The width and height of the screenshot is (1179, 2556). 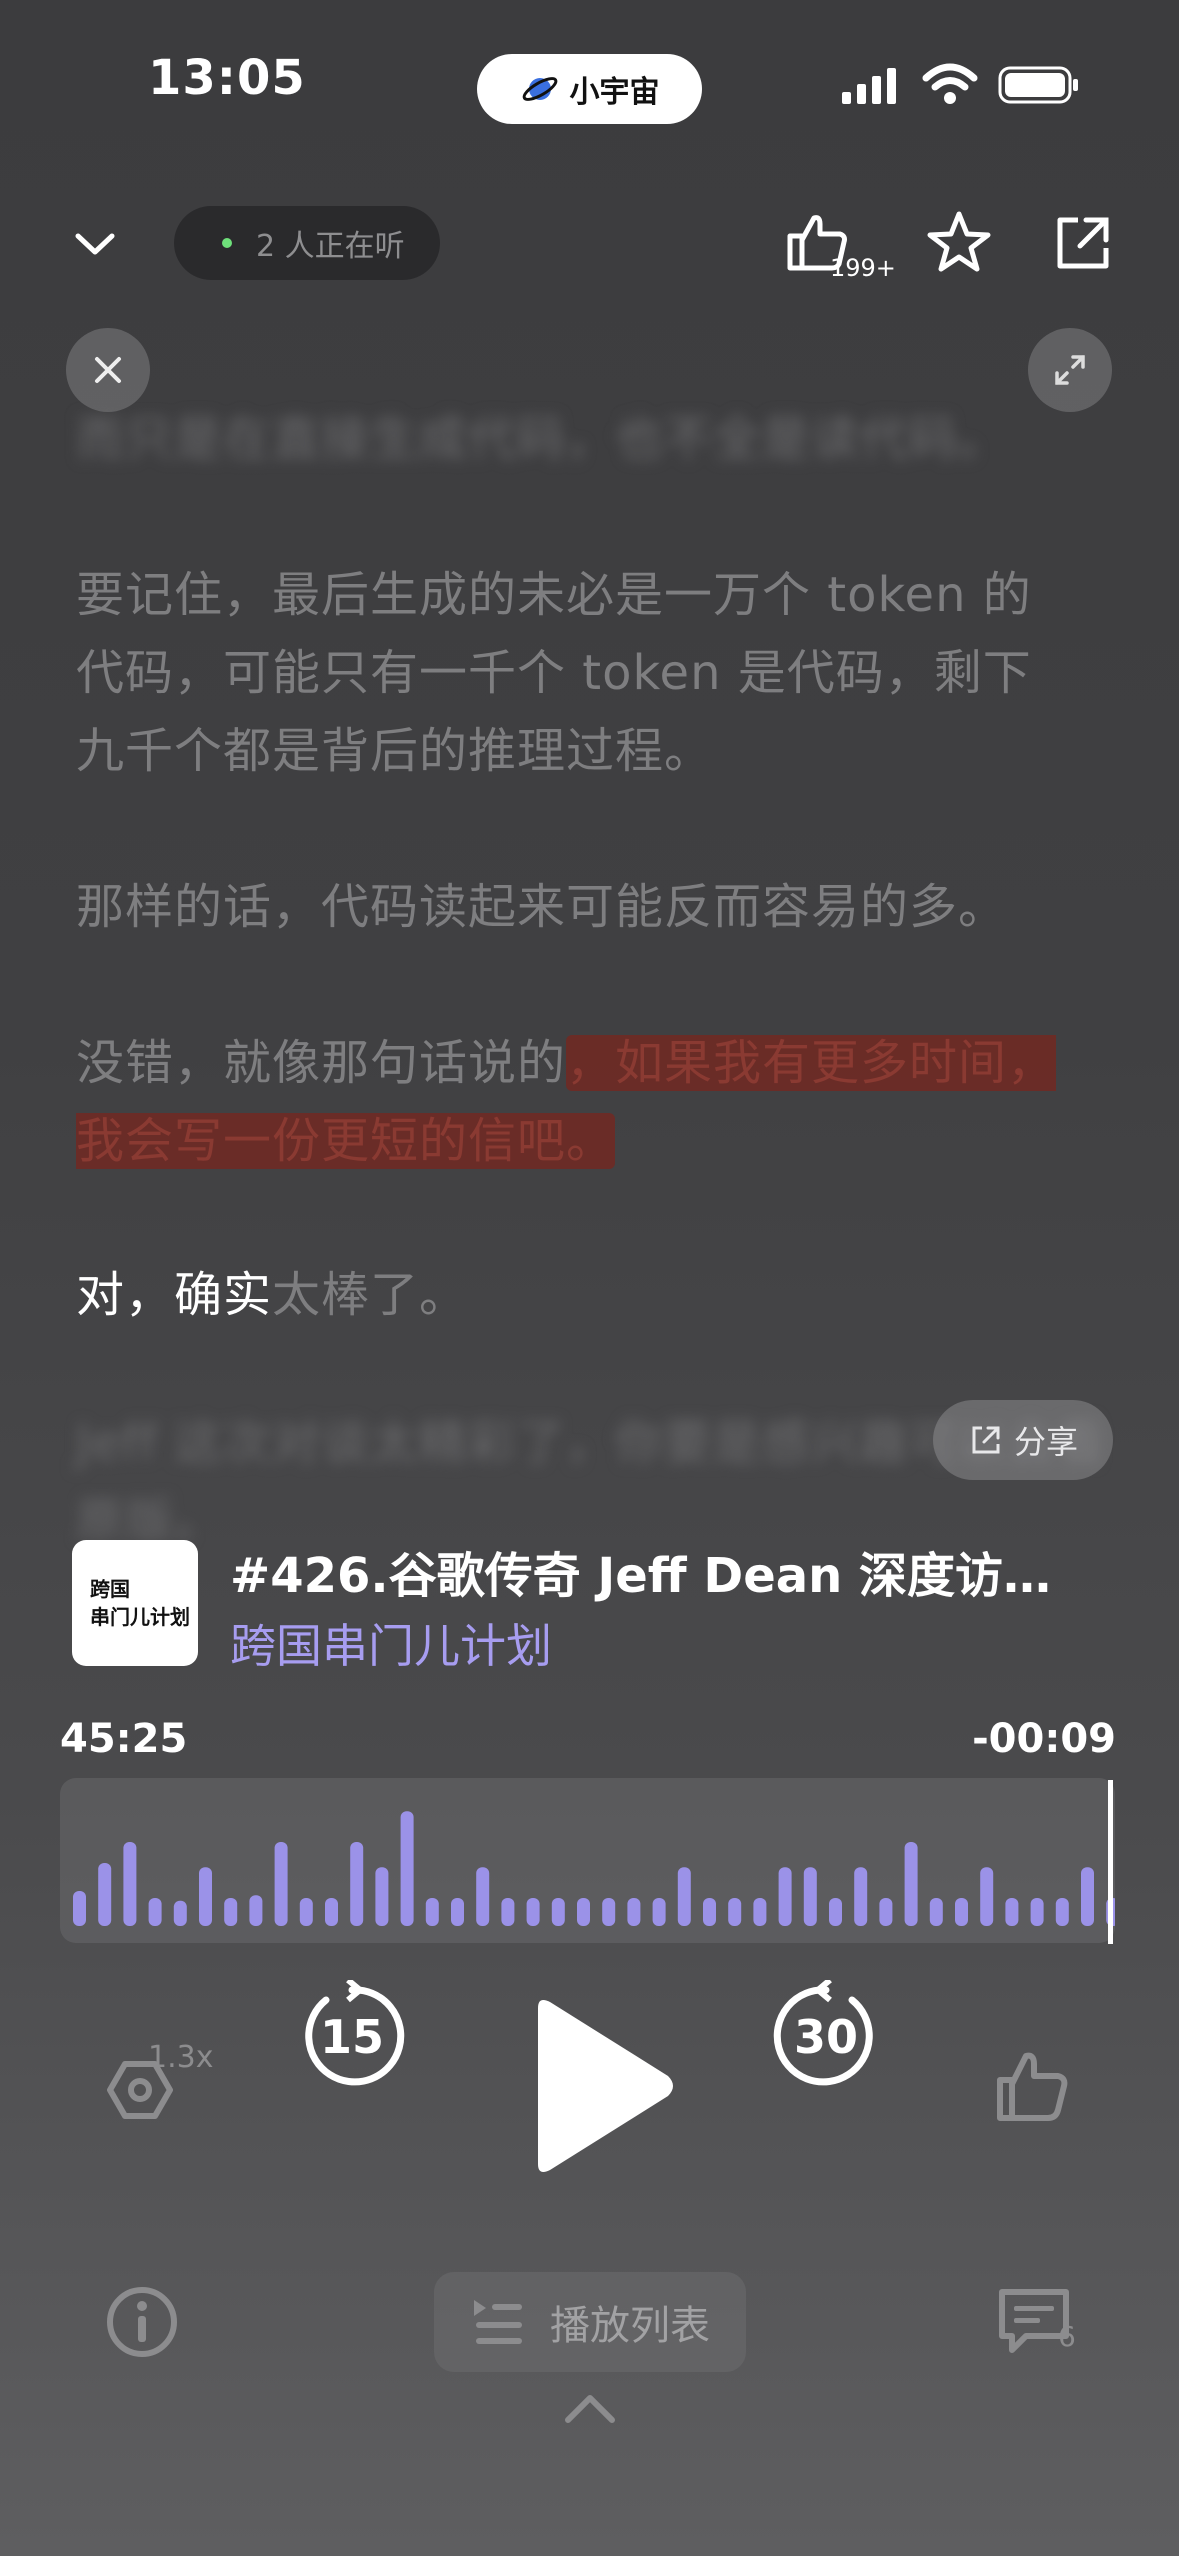 What do you see at coordinates (872, 88) in the screenshot?
I see `signal-icon` at bounding box center [872, 88].